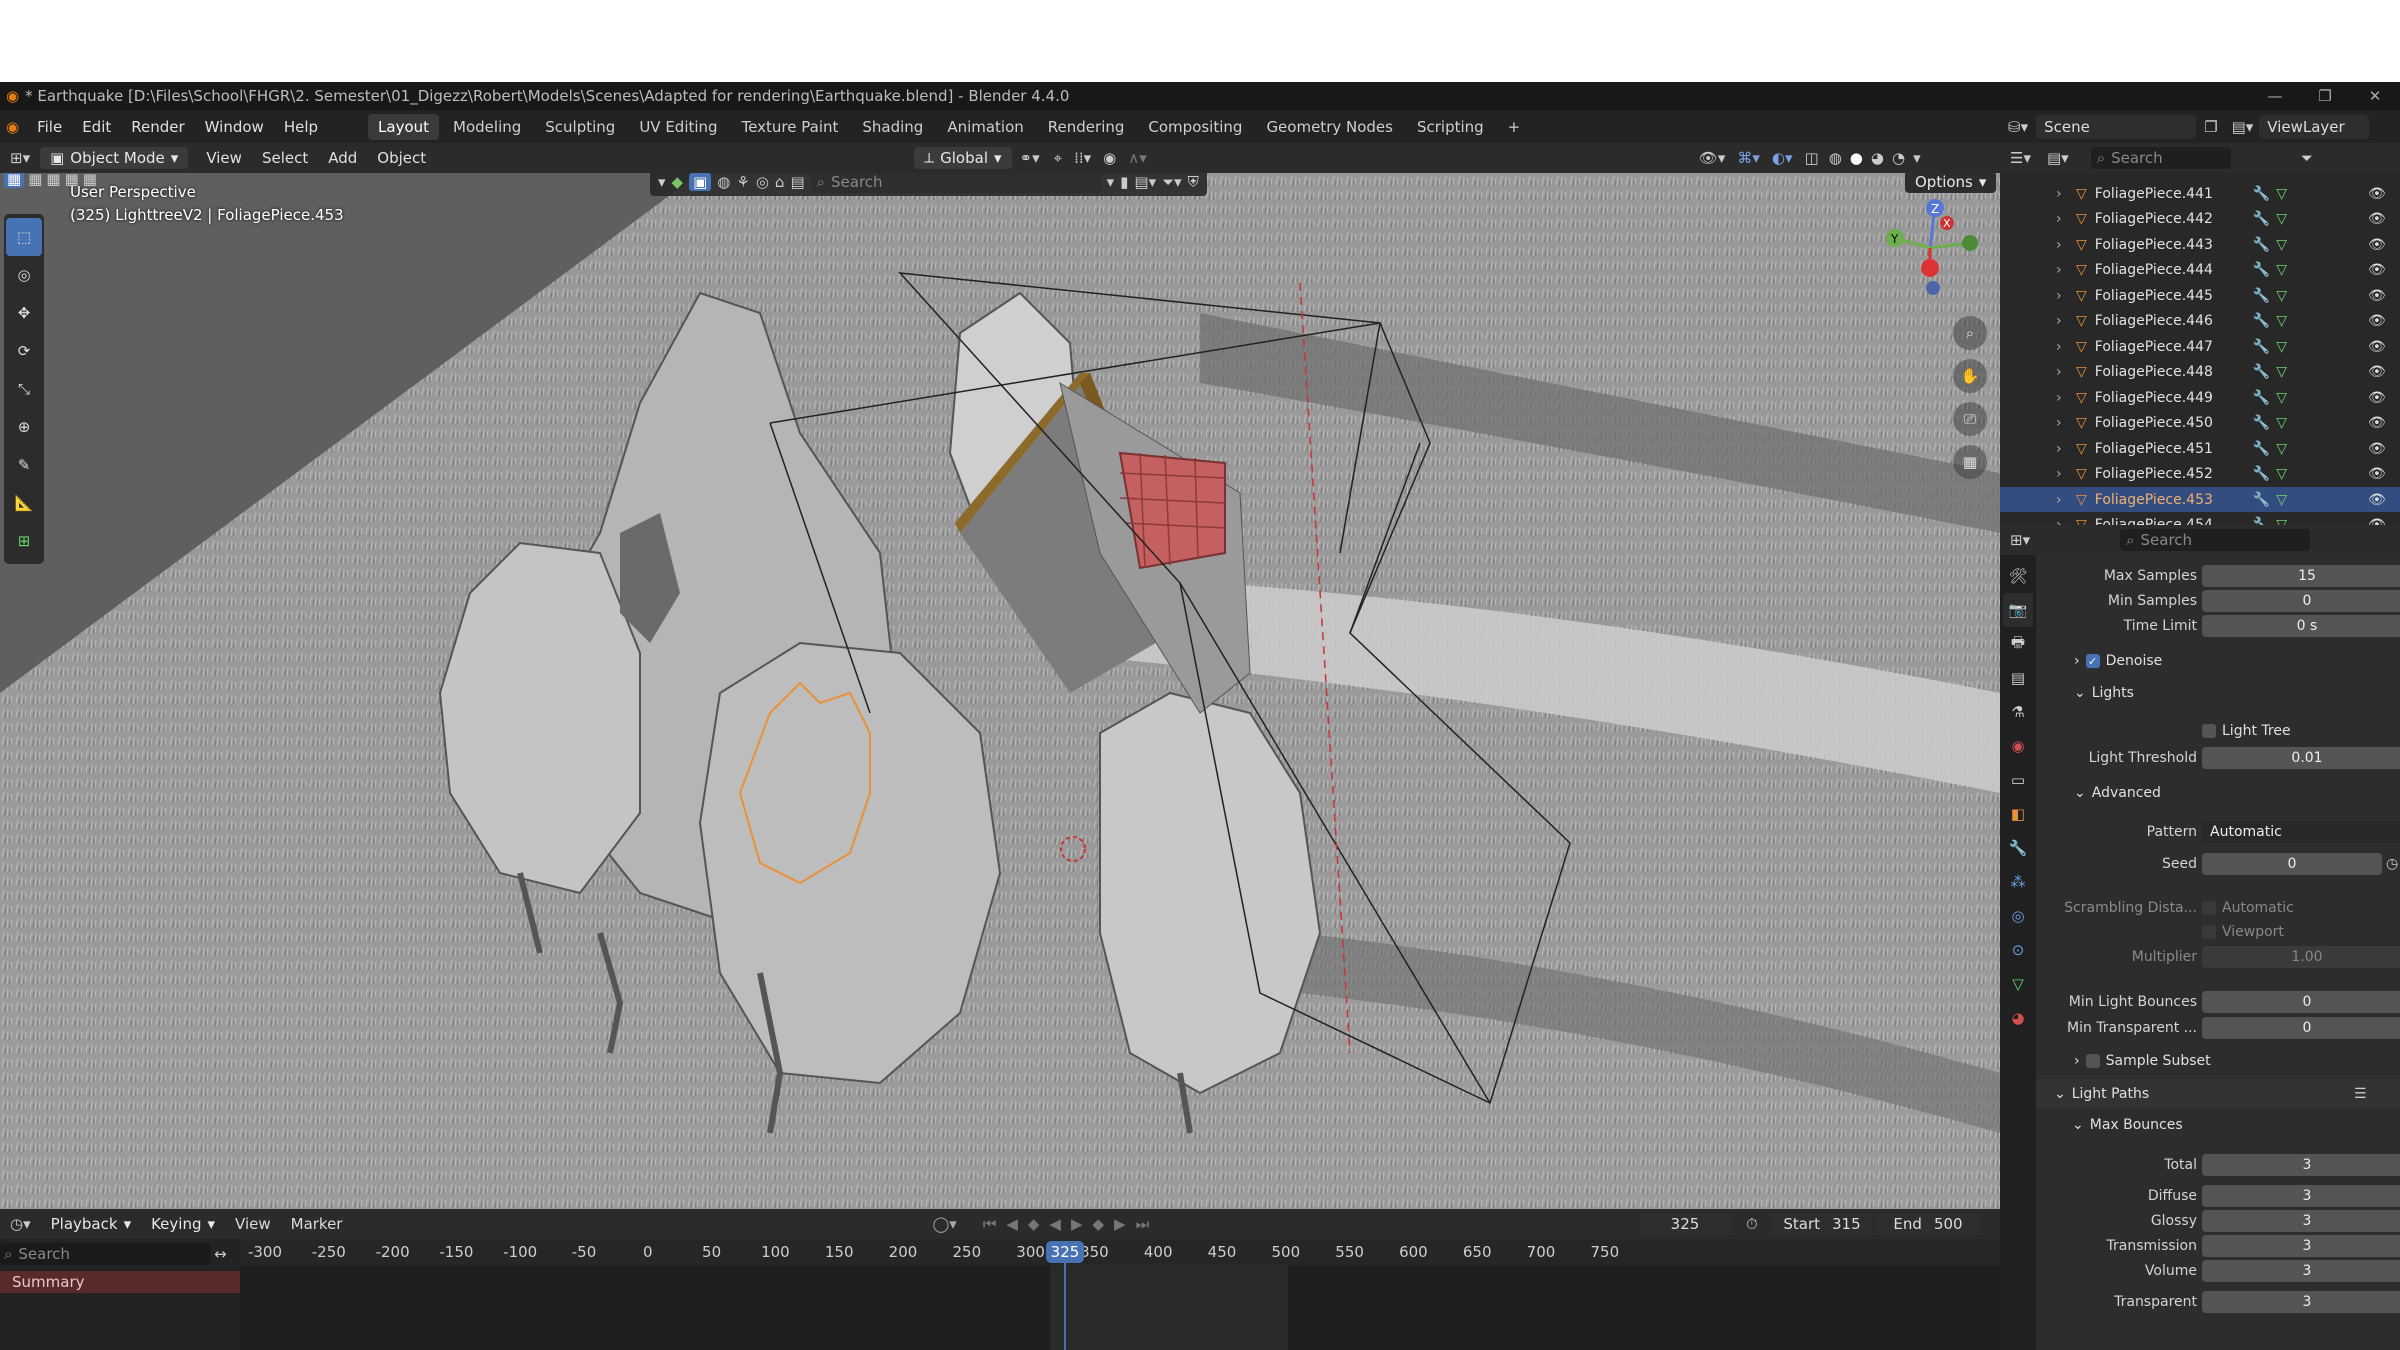 Image resolution: width=2400 pixels, height=1350 pixels. What do you see at coordinates (2018, 882) in the screenshot?
I see `particles-tab-icon: ⁂` at bounding box center [2018, 882].